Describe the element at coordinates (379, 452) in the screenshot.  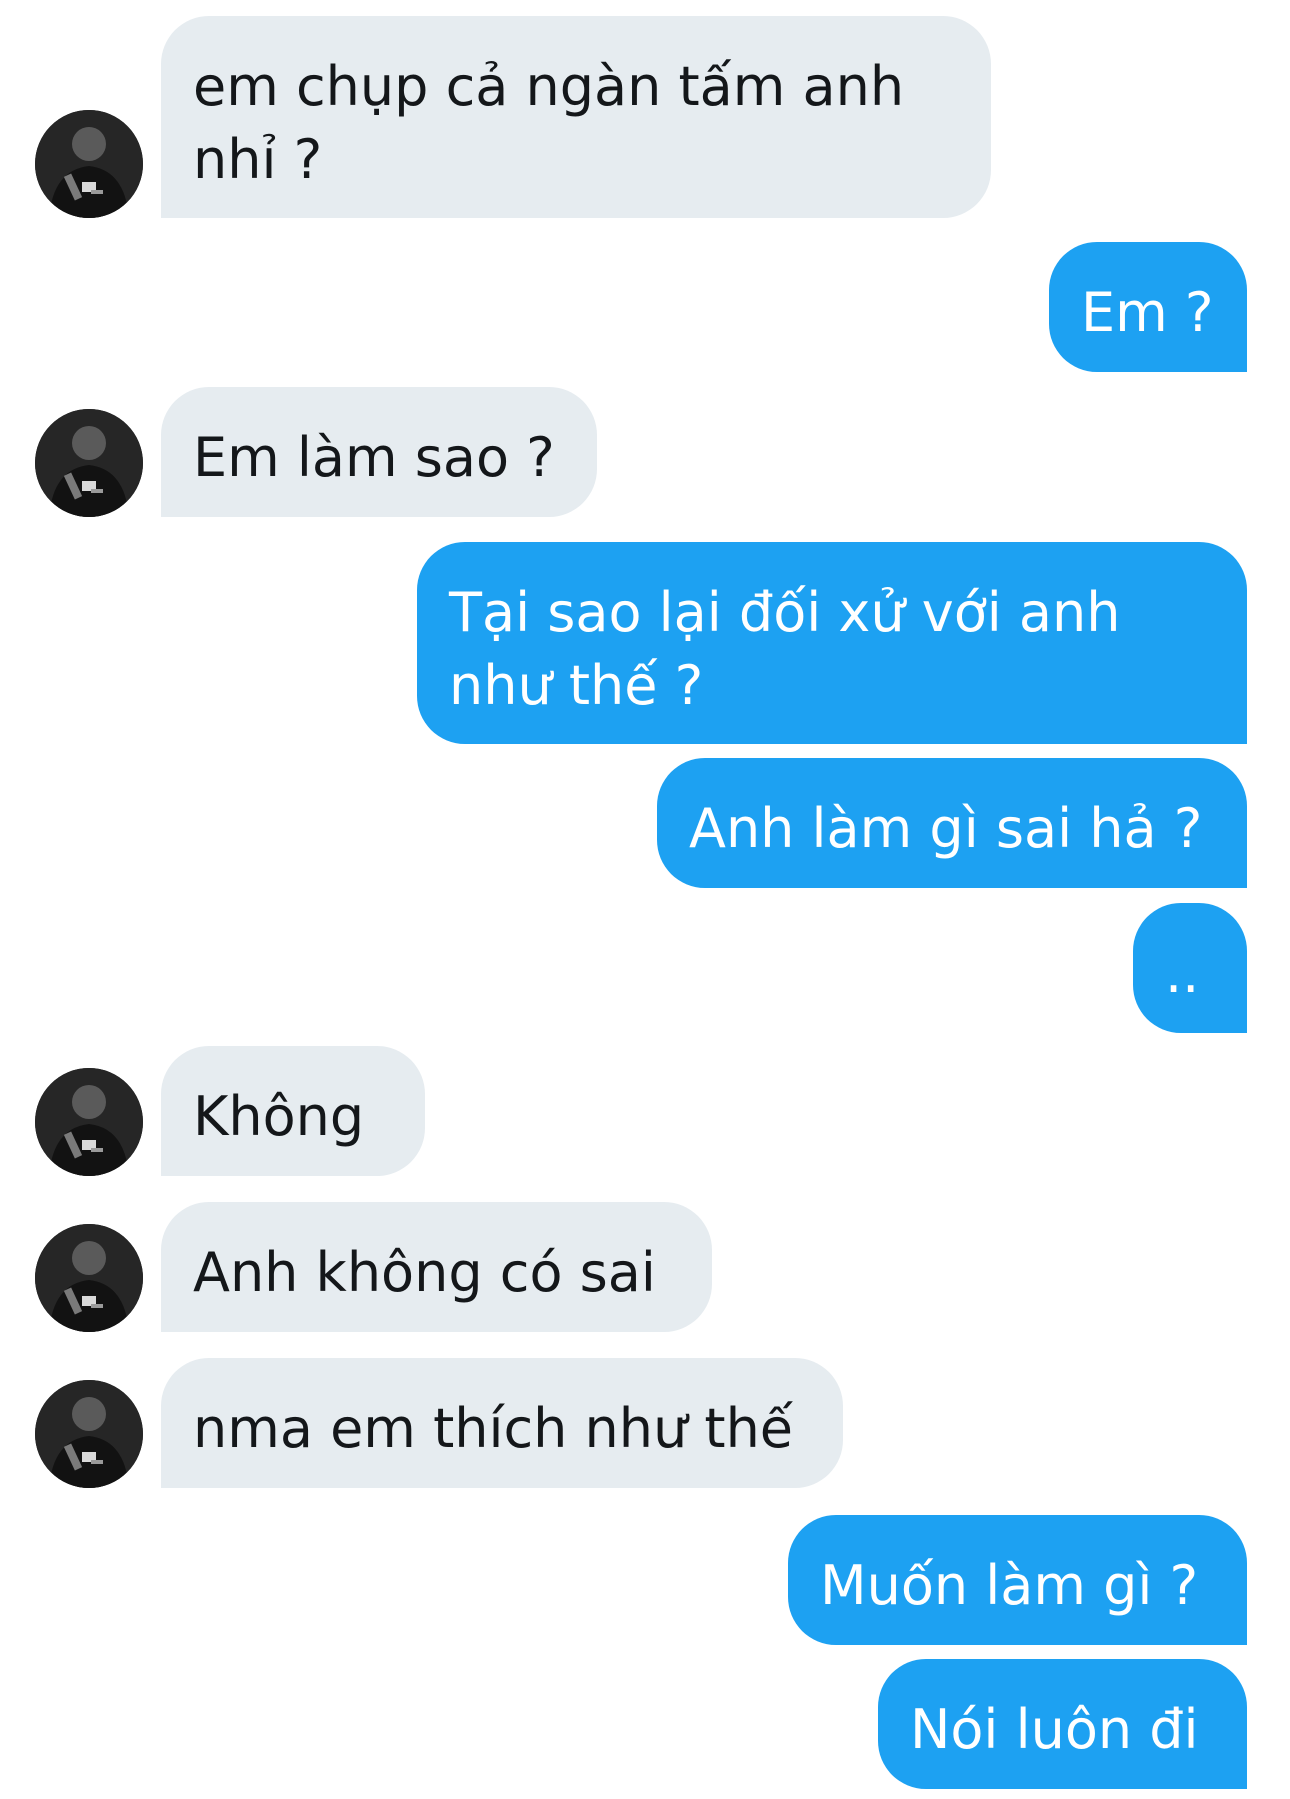
I see `received-message-bubble: Em làm sao ?` at that location.